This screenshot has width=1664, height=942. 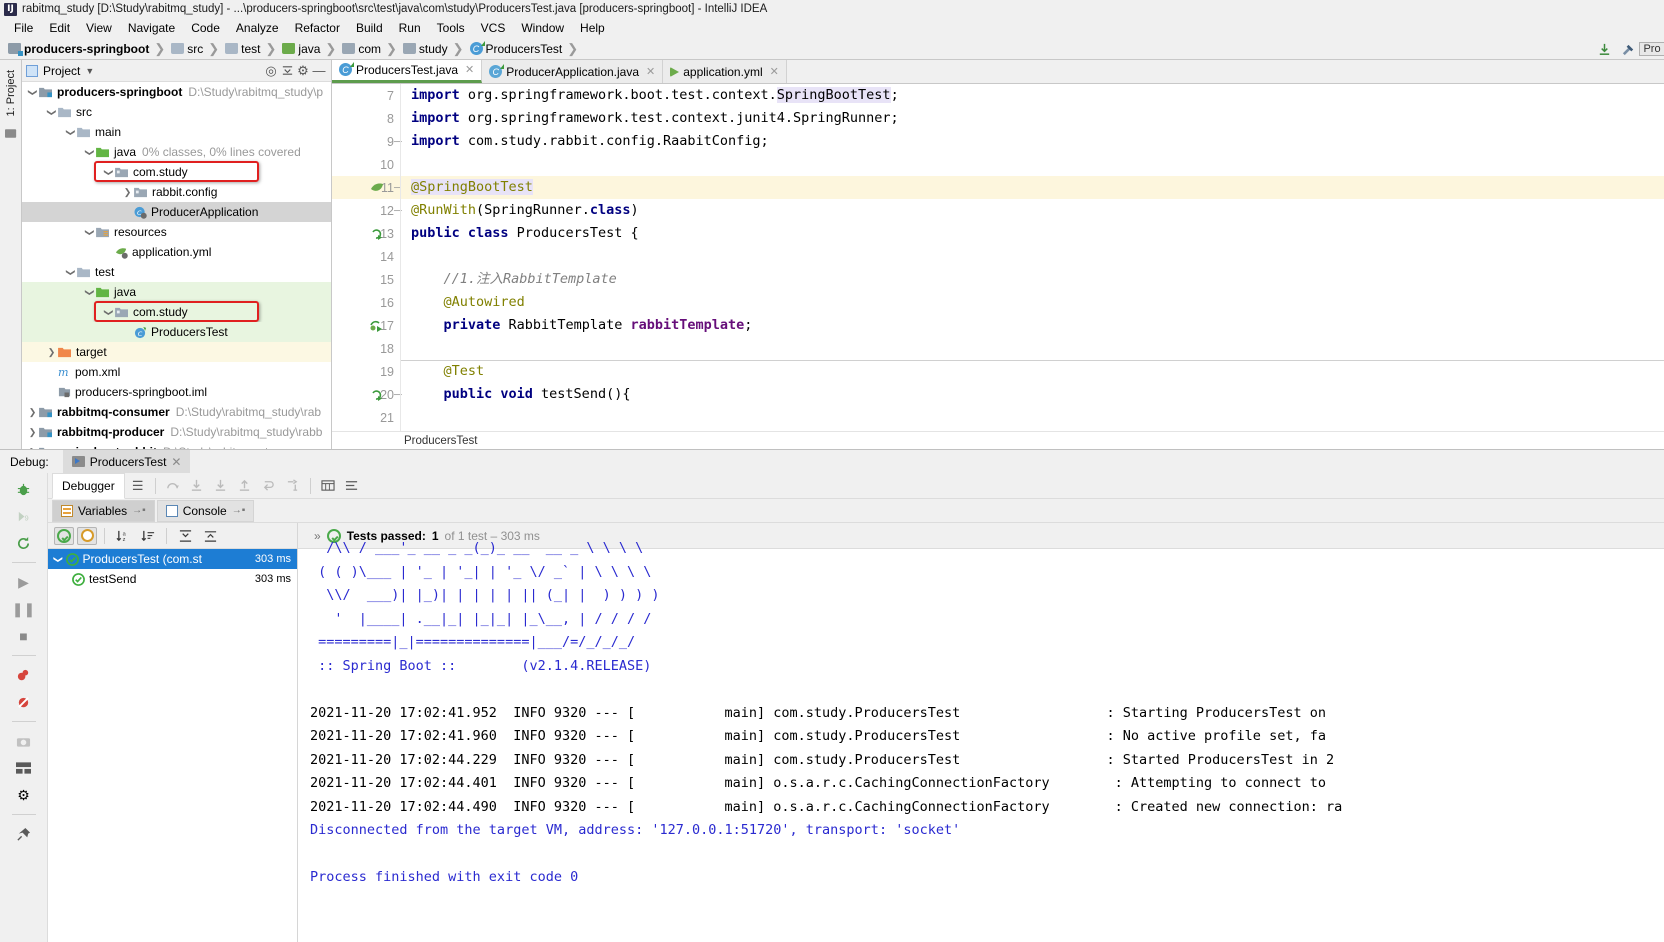 What do you see at coordinates (377, 326) in the screenshot?
I see `bean-icon` at bounding box center [377, 326].